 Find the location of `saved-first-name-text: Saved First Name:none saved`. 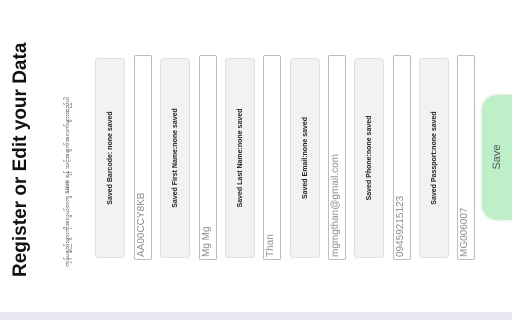

saved-first-name-text: Saved First Name:none saved is located at coordinates (175, 158).